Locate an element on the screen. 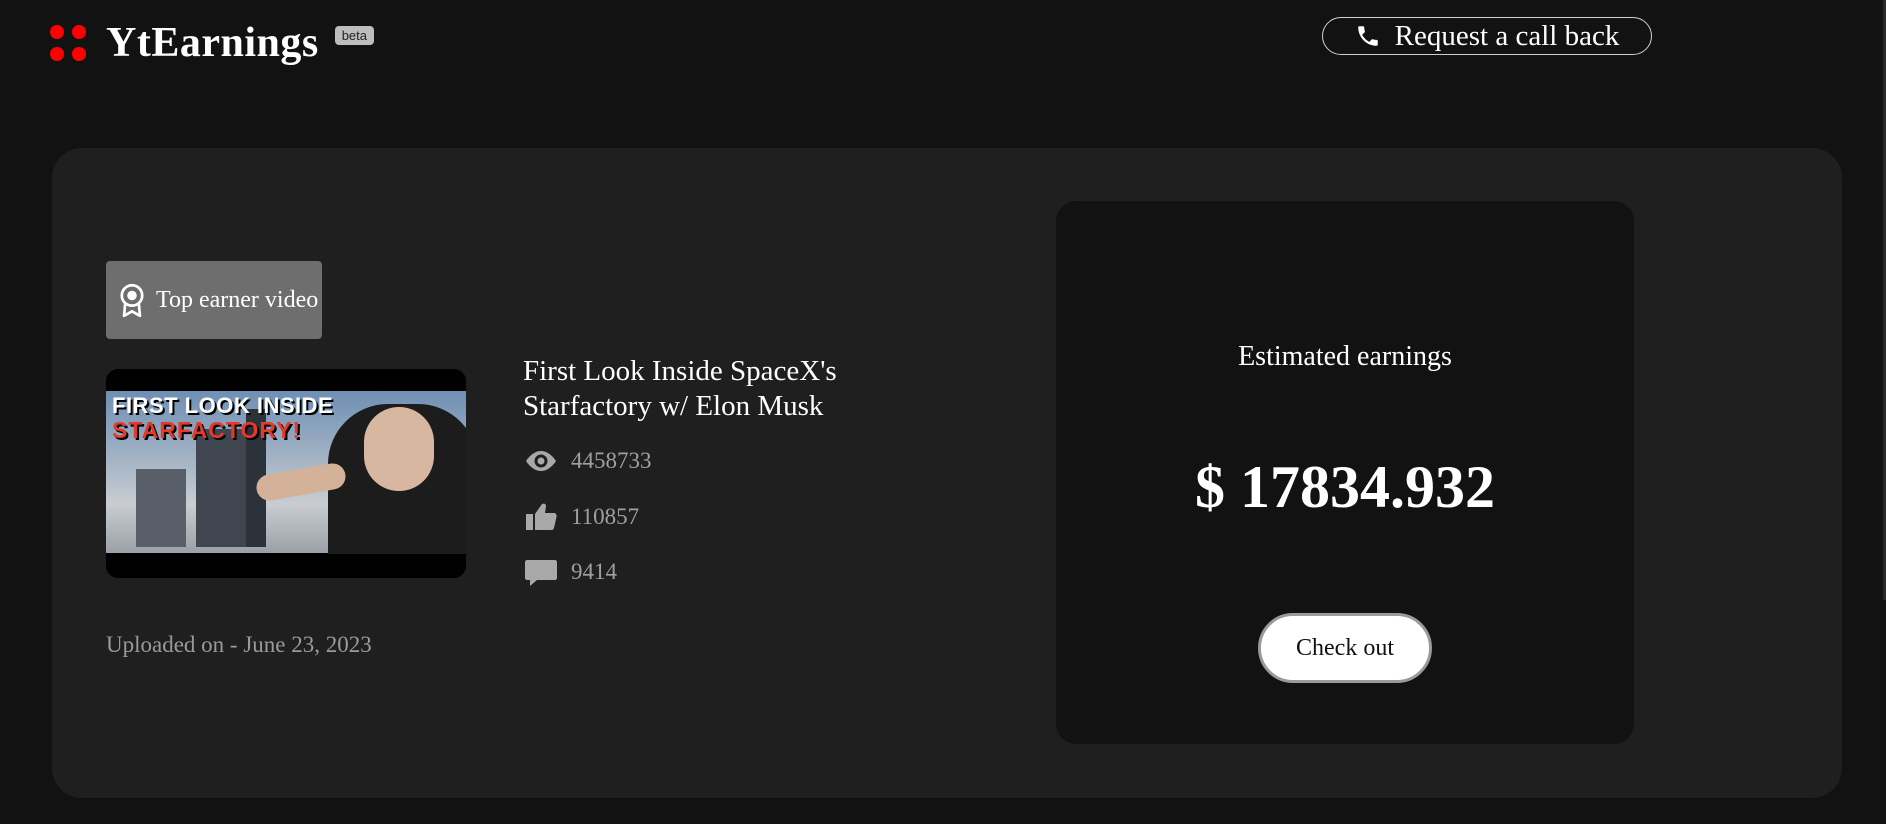 The width and height of the screenshot is (1886, 824). thumbnail-text-line2: STARFACTORY! is located at coordinates (207, 430).